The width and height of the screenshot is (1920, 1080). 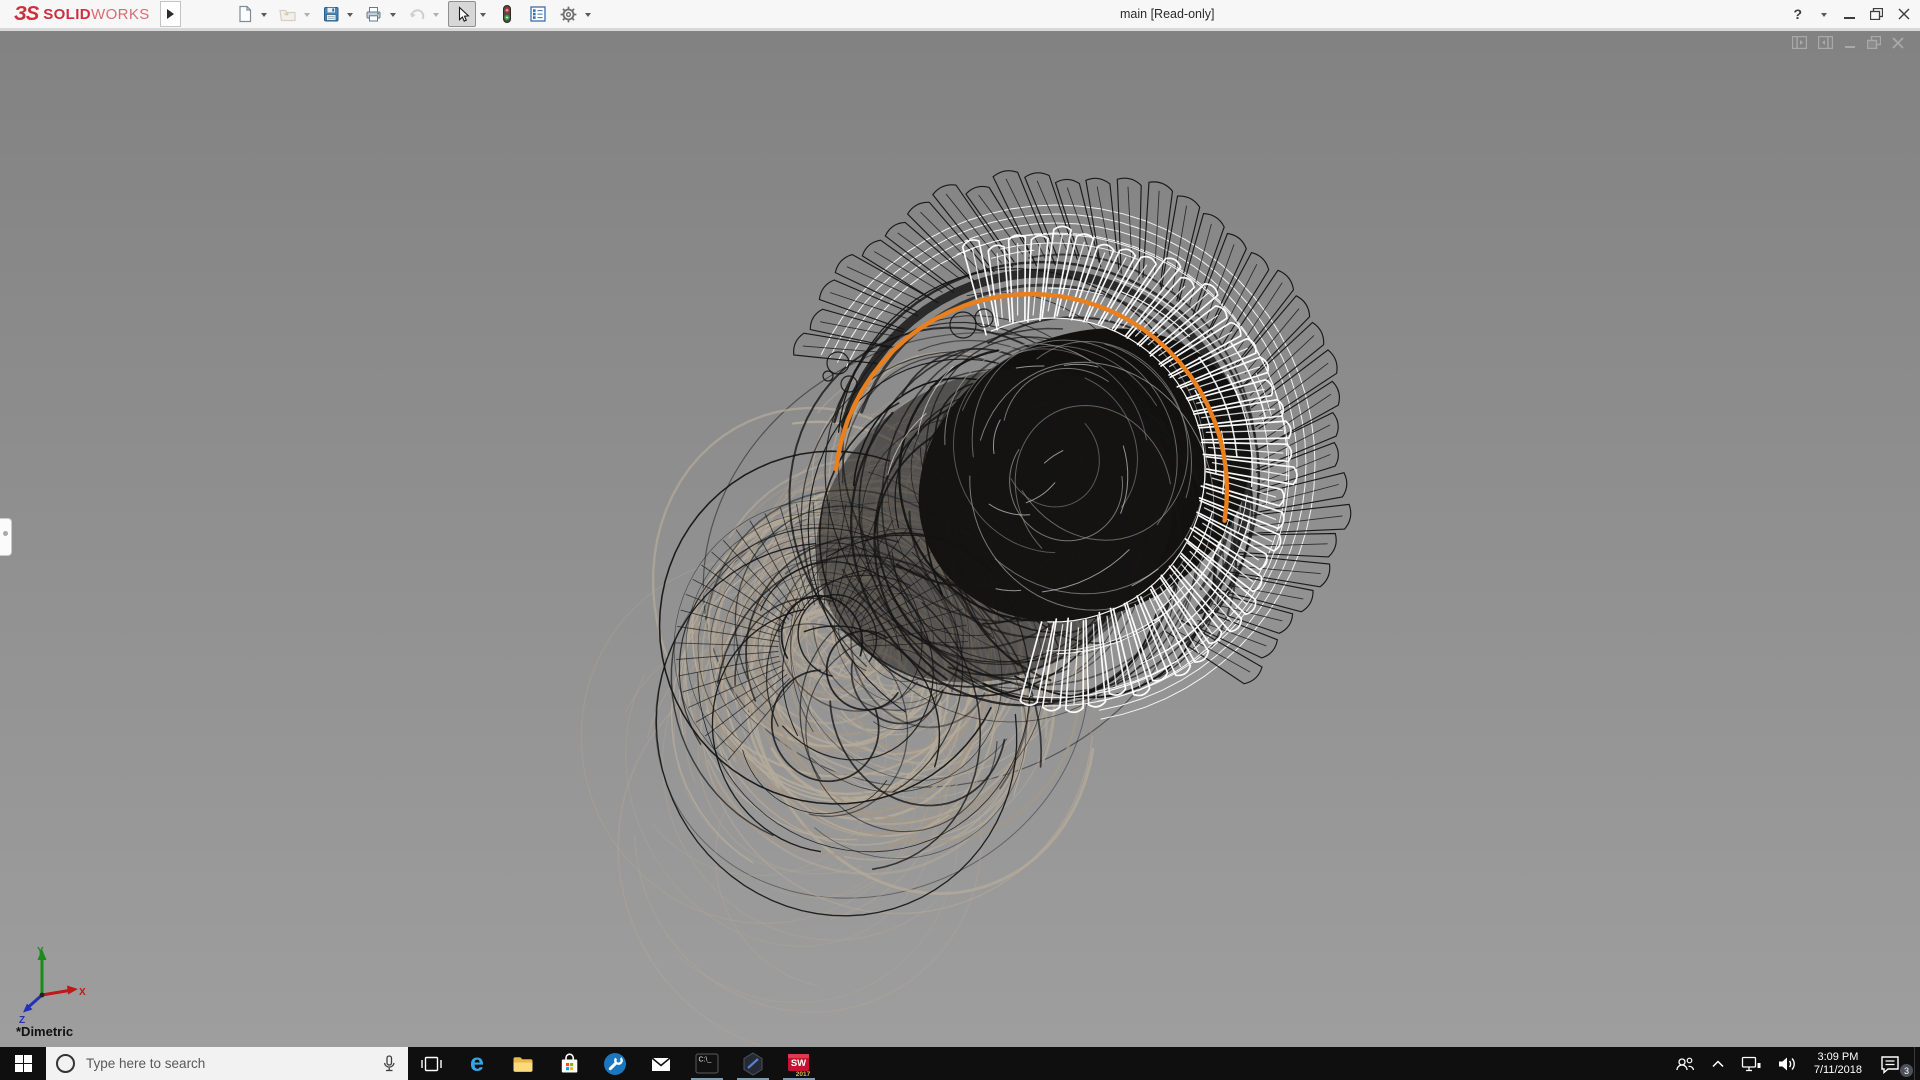 I want to click on network-icon, so click(x=1751, y=1063).